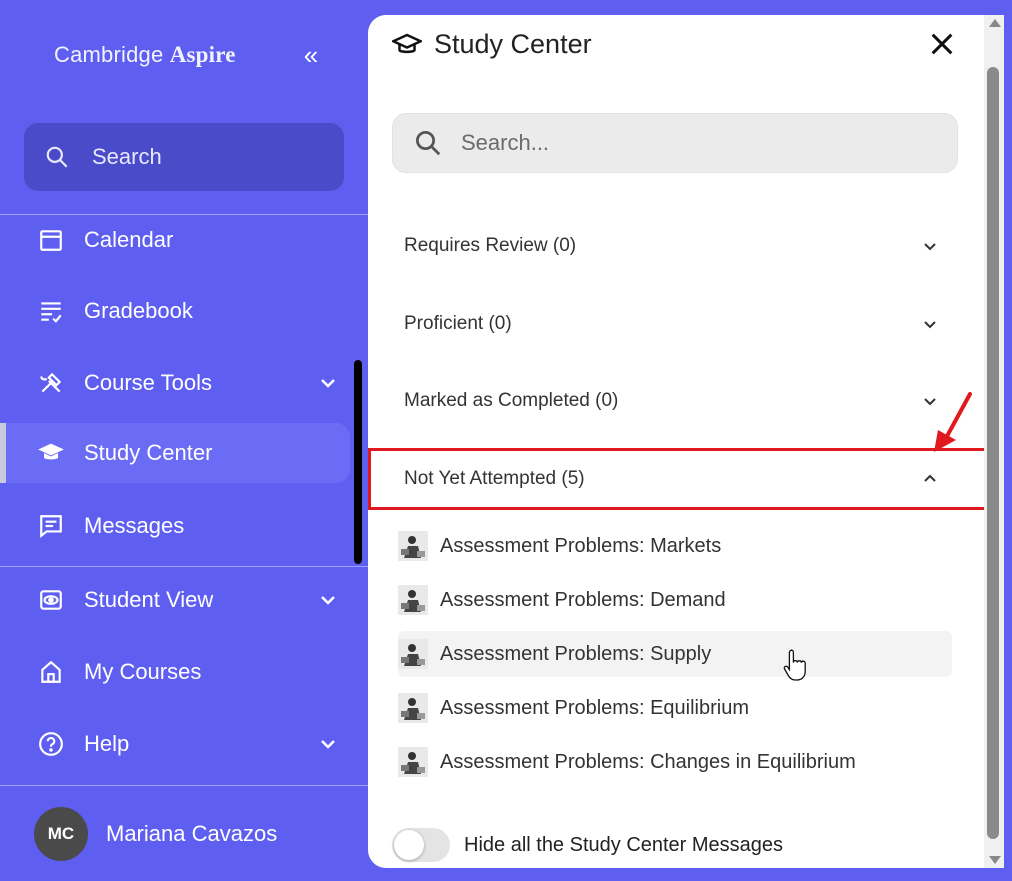 This screenshot has height=881, width=1012. What do you see at coordinates (995, 23) in the screenshot?
I see `scroll-up-arrow-icon` at bounding box center [995, 23].